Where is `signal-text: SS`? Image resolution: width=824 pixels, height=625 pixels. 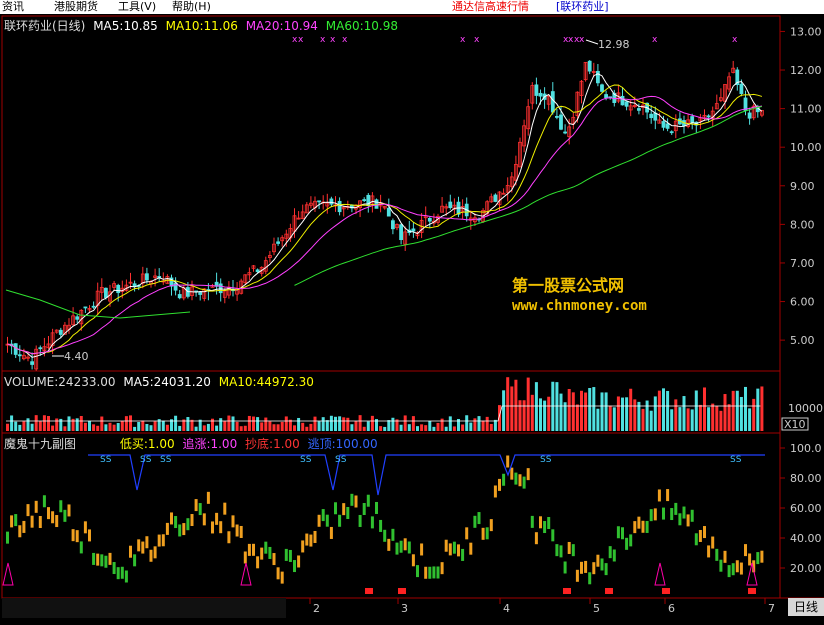 signal-text: SS is located at coordinates (146, 460).